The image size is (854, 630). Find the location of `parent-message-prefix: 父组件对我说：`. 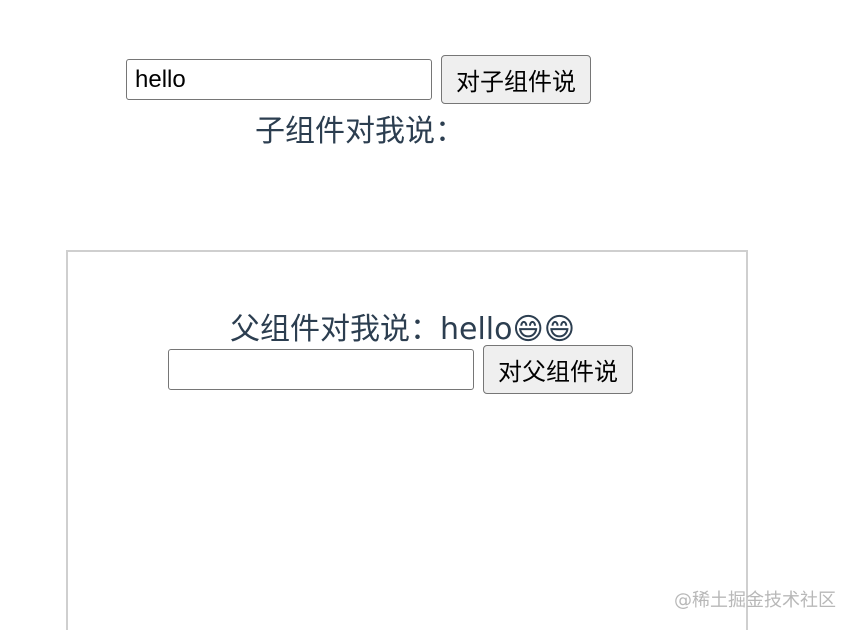

parent-message-prefix: 父组件对我说： is located at coordinates (335, 329).